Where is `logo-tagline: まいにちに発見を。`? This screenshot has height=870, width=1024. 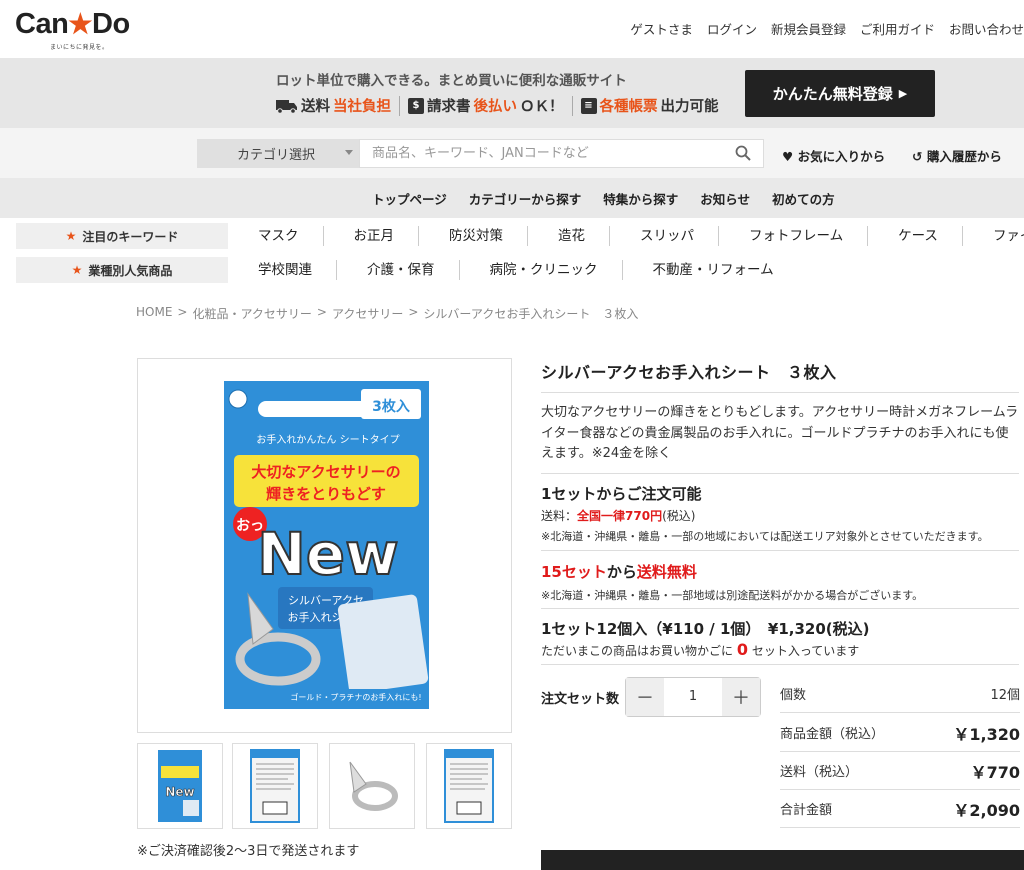 logo-tagline: まいにちに発見を。 is located at coordinates (79, 47).